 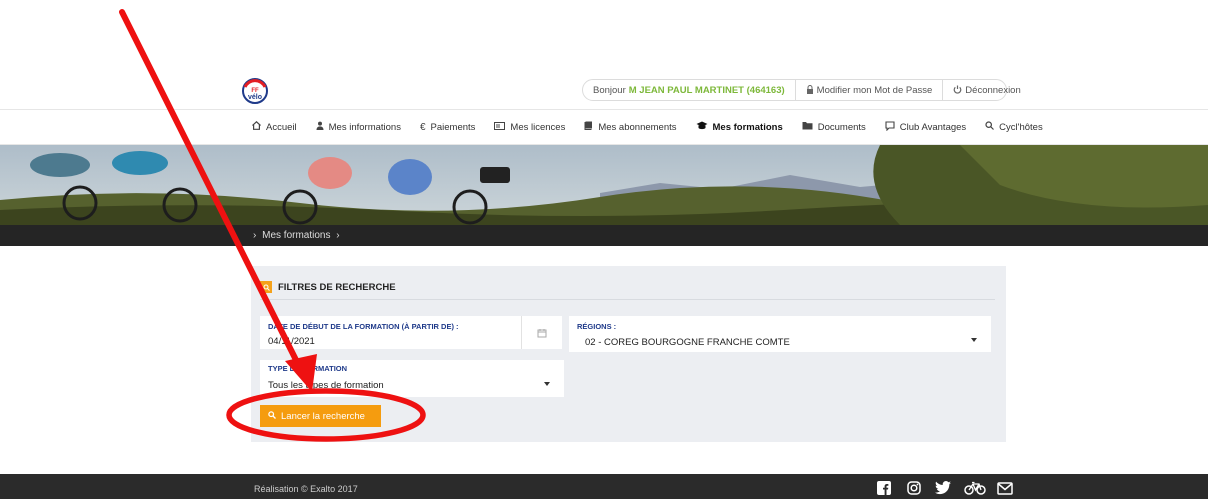 I want to click on footer-credit: Réalisation © Exalto 2017, so click(x=306, y=489).